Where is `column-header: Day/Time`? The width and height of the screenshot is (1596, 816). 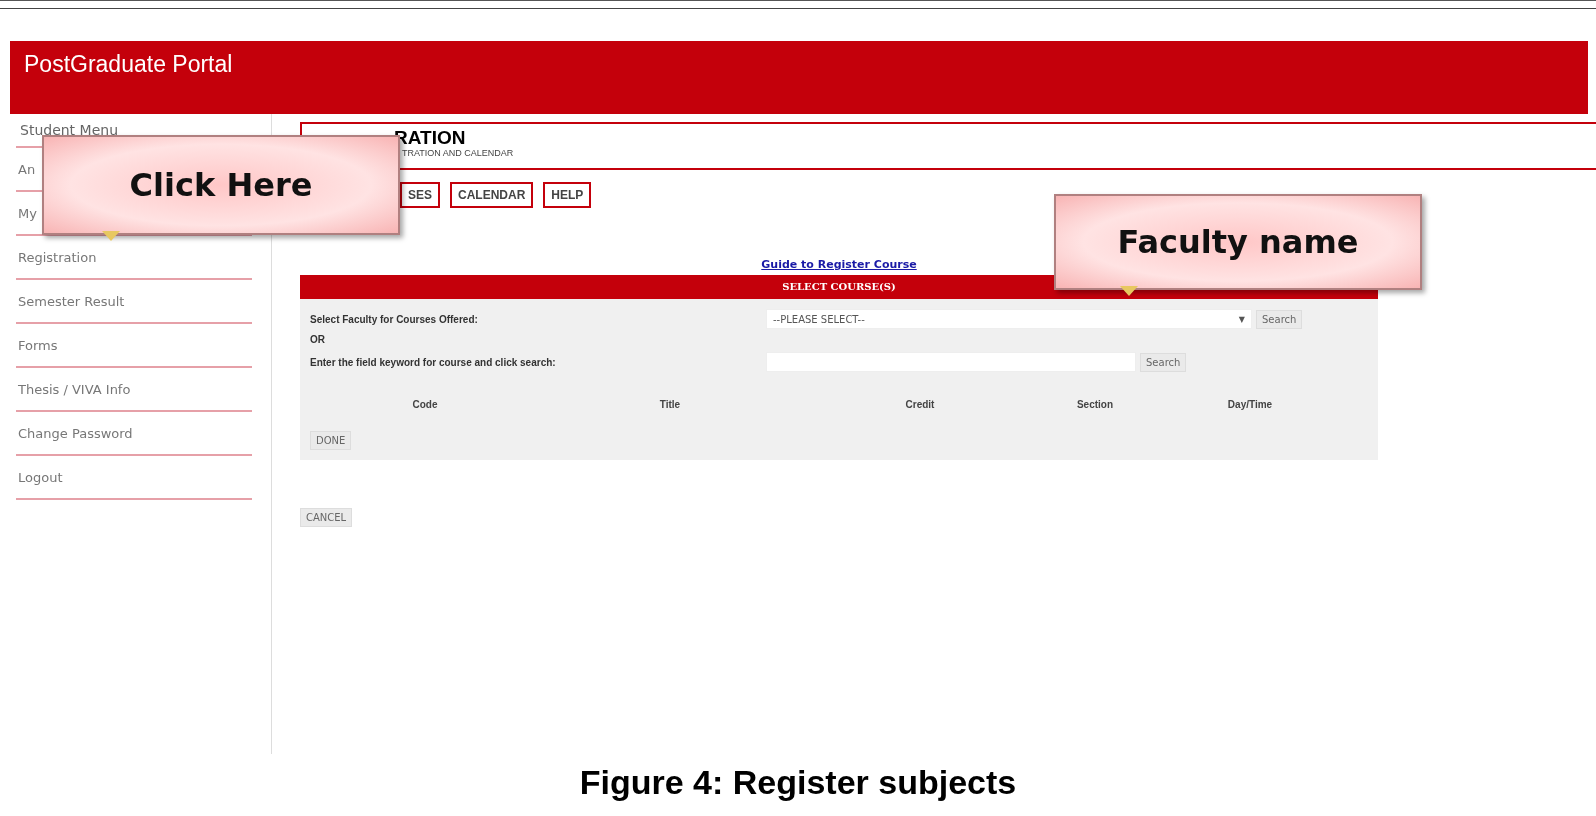 column-header: Day/Time is located at coordinates (1250, 404).